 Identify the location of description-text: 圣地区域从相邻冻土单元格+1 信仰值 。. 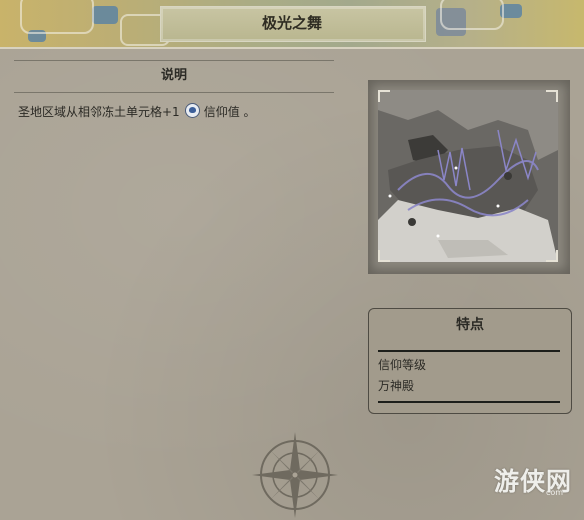
(137, 111).